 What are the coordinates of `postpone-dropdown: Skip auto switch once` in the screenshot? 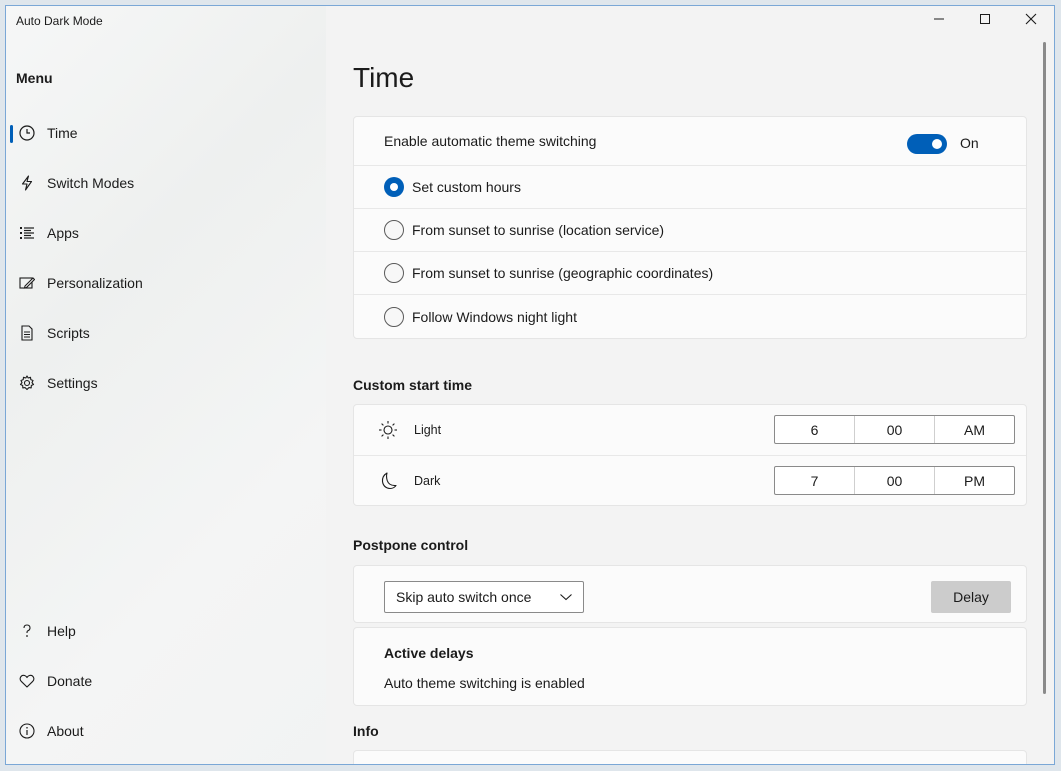 It's located at (484, 597).